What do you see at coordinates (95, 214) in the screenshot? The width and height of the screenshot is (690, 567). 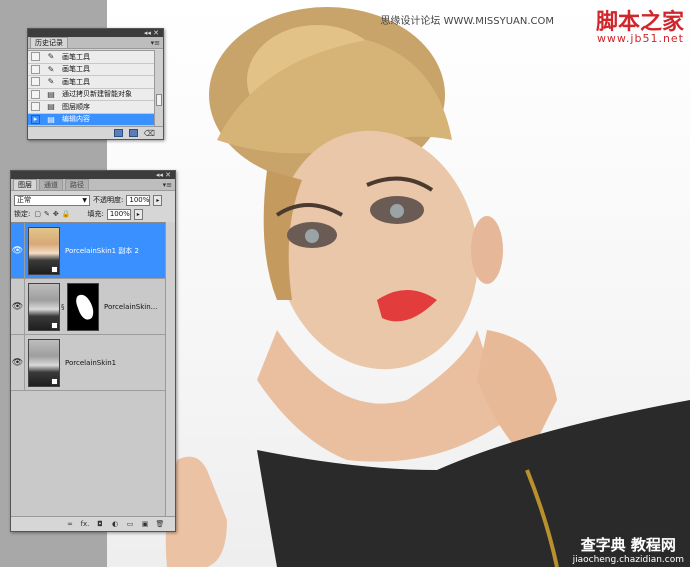 I see `fill-label: 填充:` at bounding box center [95, 214].